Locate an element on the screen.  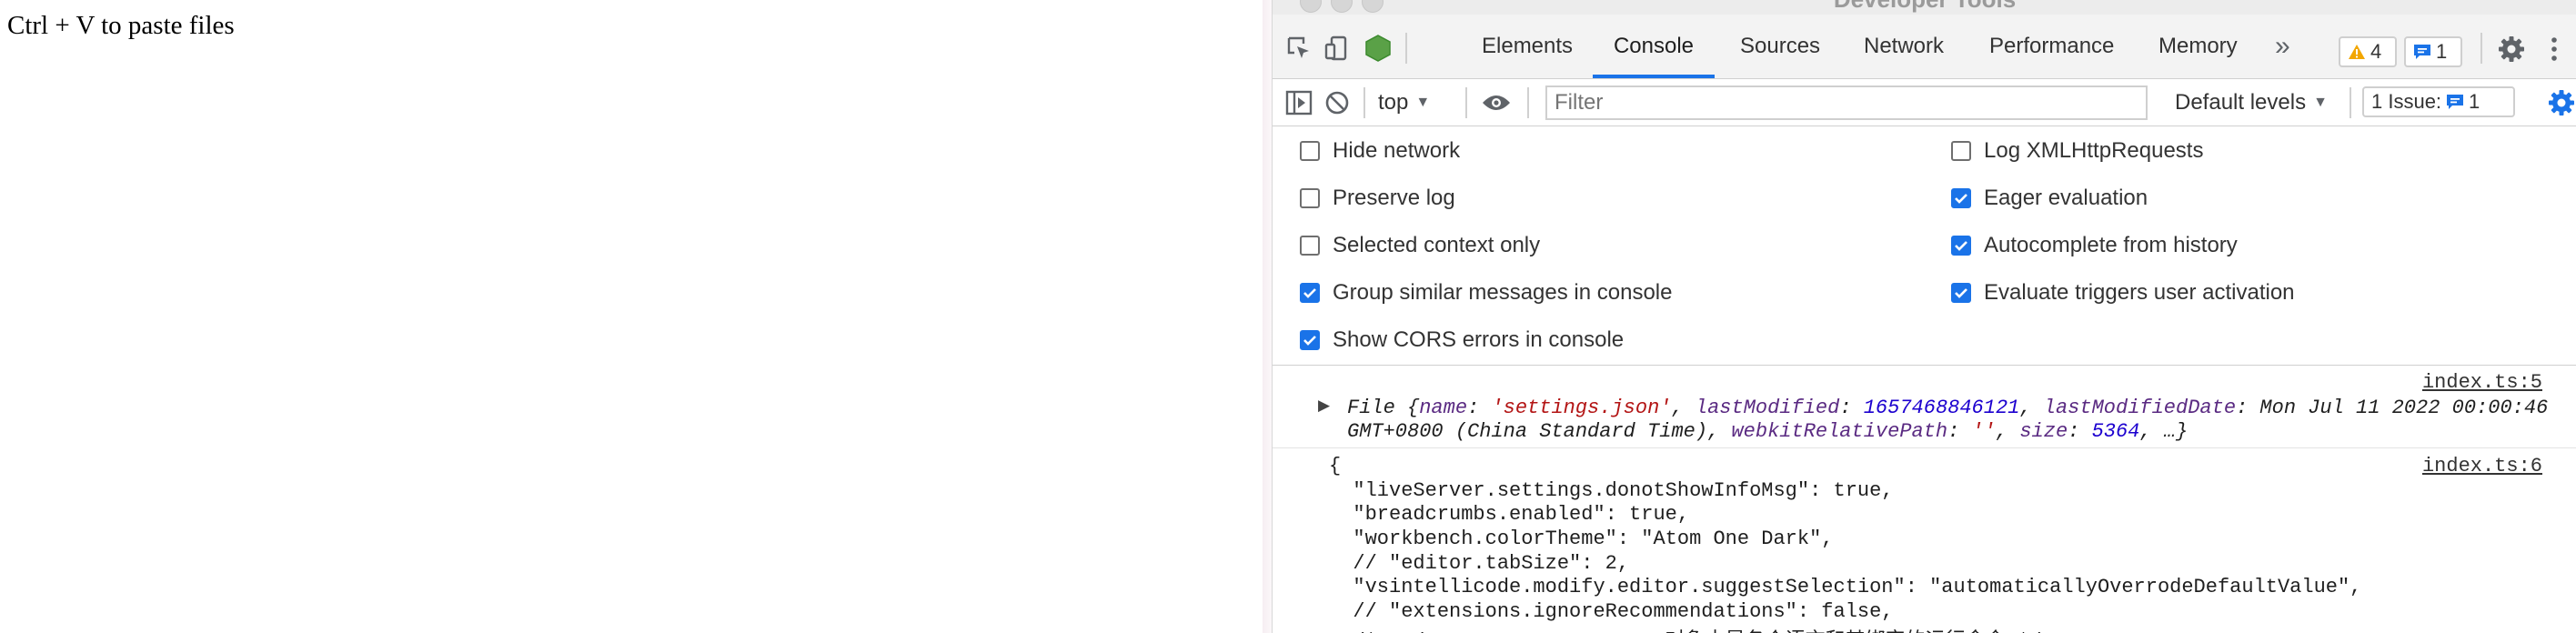
tab-memory: Memory is located at coordinates (2198, 46).